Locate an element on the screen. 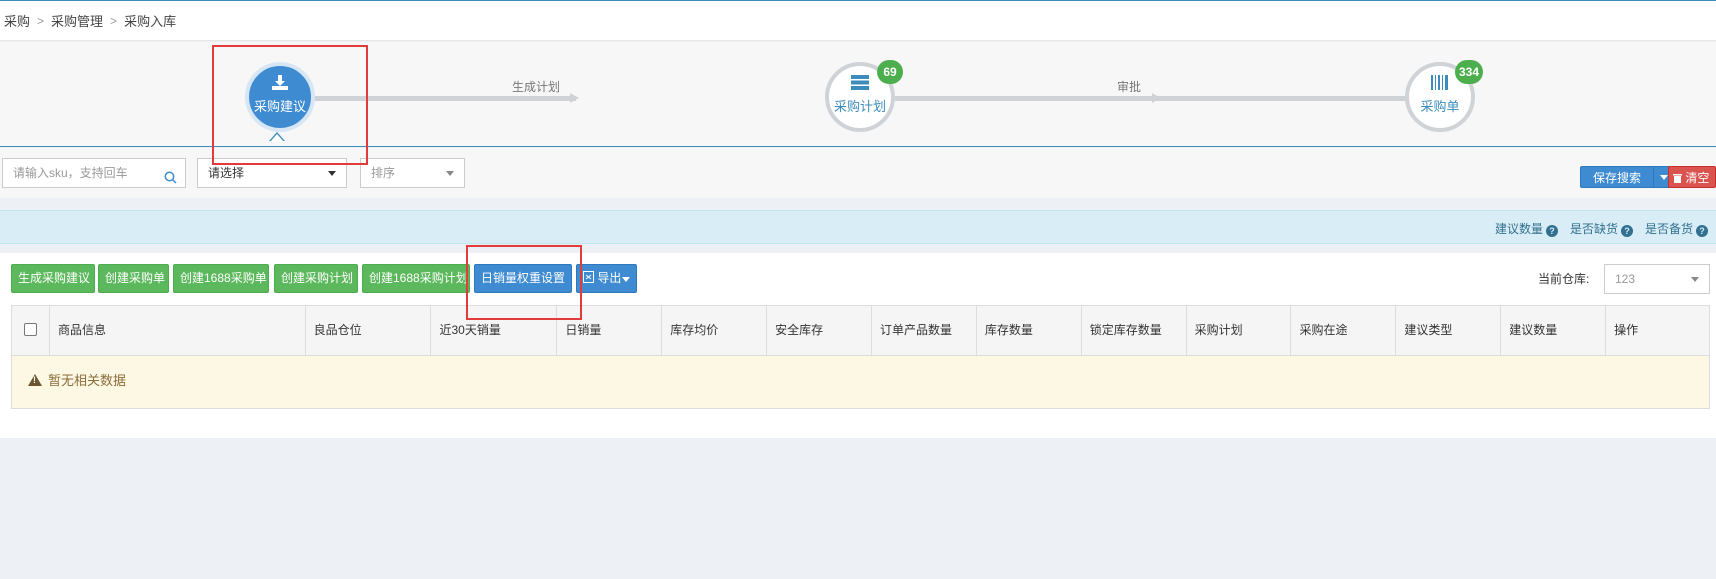  sku-search-input: 请输入sku，支持回车 is located at coordinates (94, 173).